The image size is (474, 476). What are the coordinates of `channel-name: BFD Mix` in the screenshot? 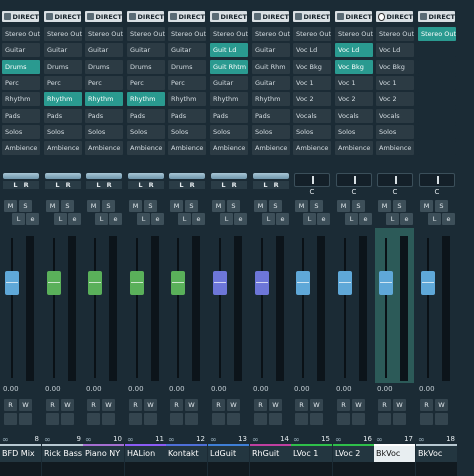 It's located at (20, 454).